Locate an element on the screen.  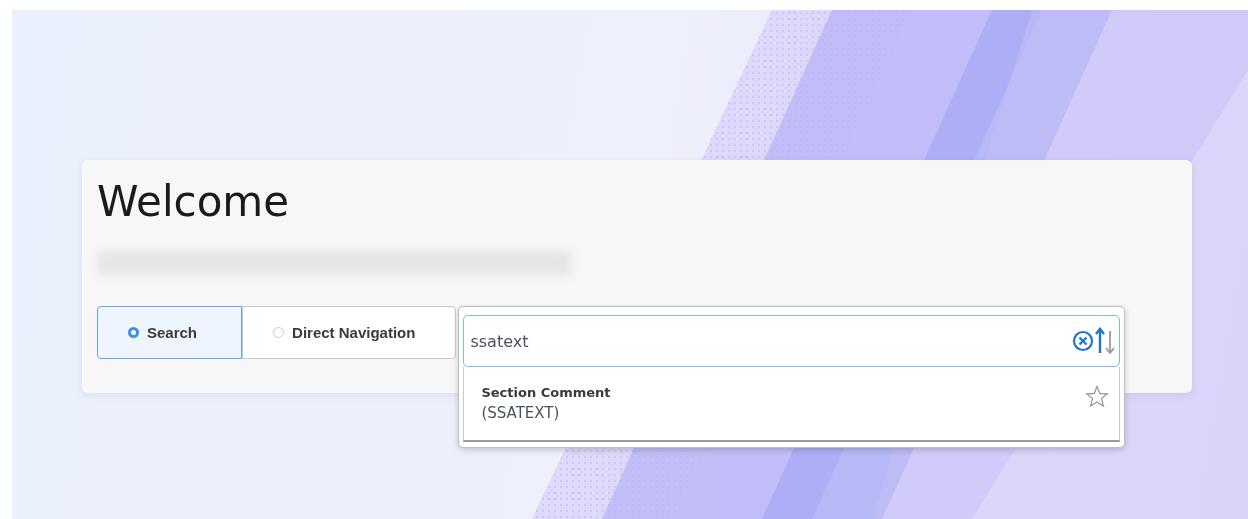
clear-icon is located at coordinates (1083, 341).